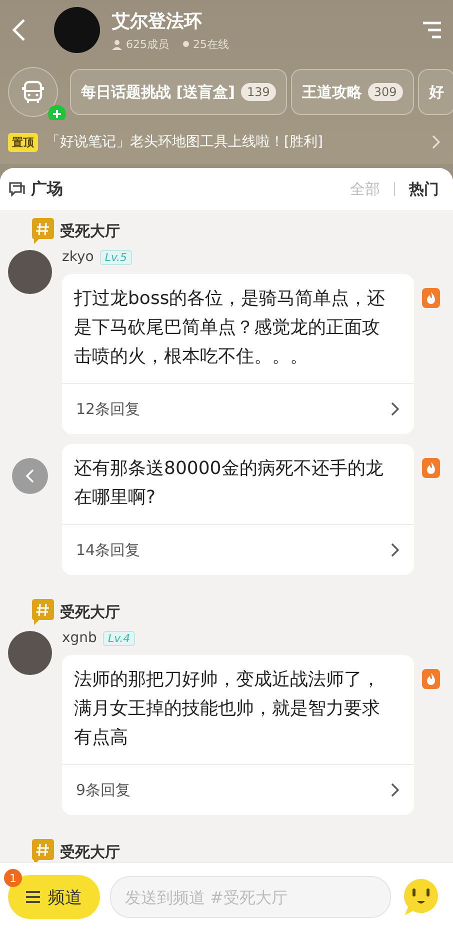  What do you see at coordinates (228, 483) in the screenshot?
I see `message-text: 还有那条送80000金的病死不还手的龙在哪里啊?` at bounding box center [228, 483].